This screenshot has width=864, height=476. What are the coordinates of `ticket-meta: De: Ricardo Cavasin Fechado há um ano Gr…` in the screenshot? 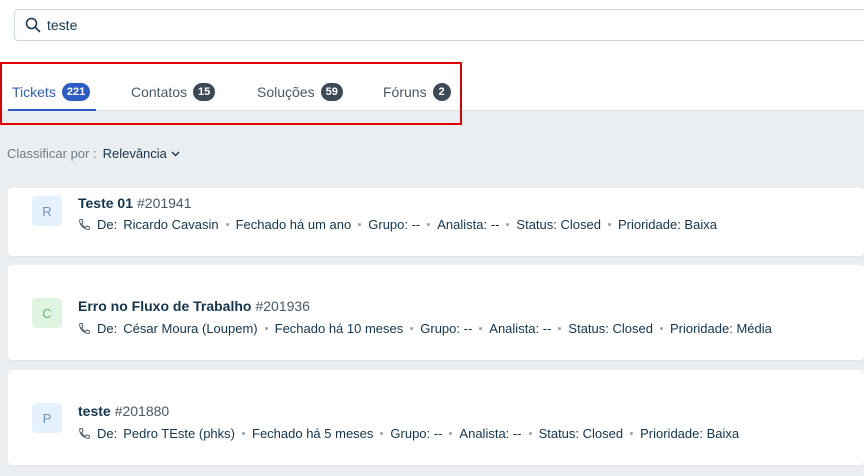 It's located at (397, 224).